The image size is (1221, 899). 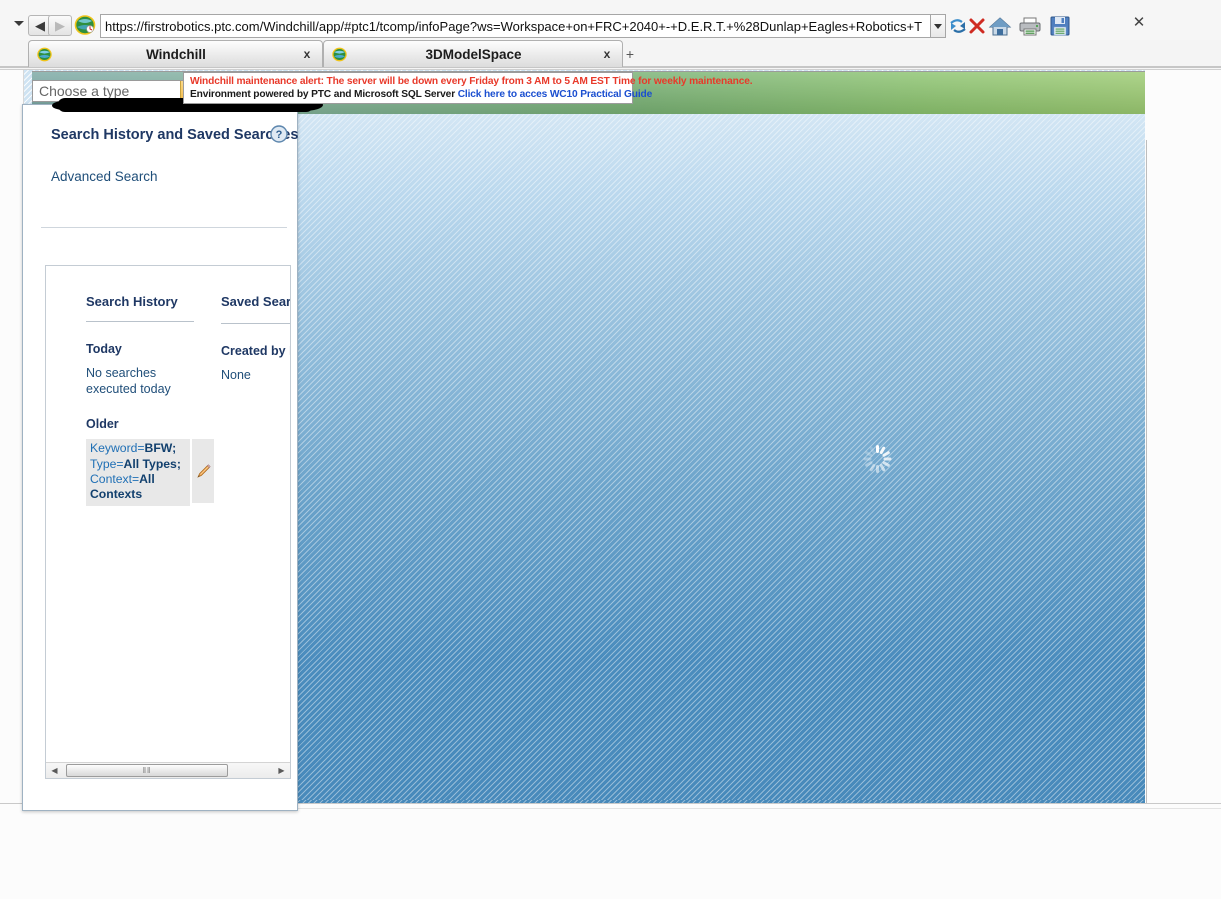 What do you see at coordinates (12, 484) in the screenshot?
I see `page-left-gutter` at bounding box center [12, 484].